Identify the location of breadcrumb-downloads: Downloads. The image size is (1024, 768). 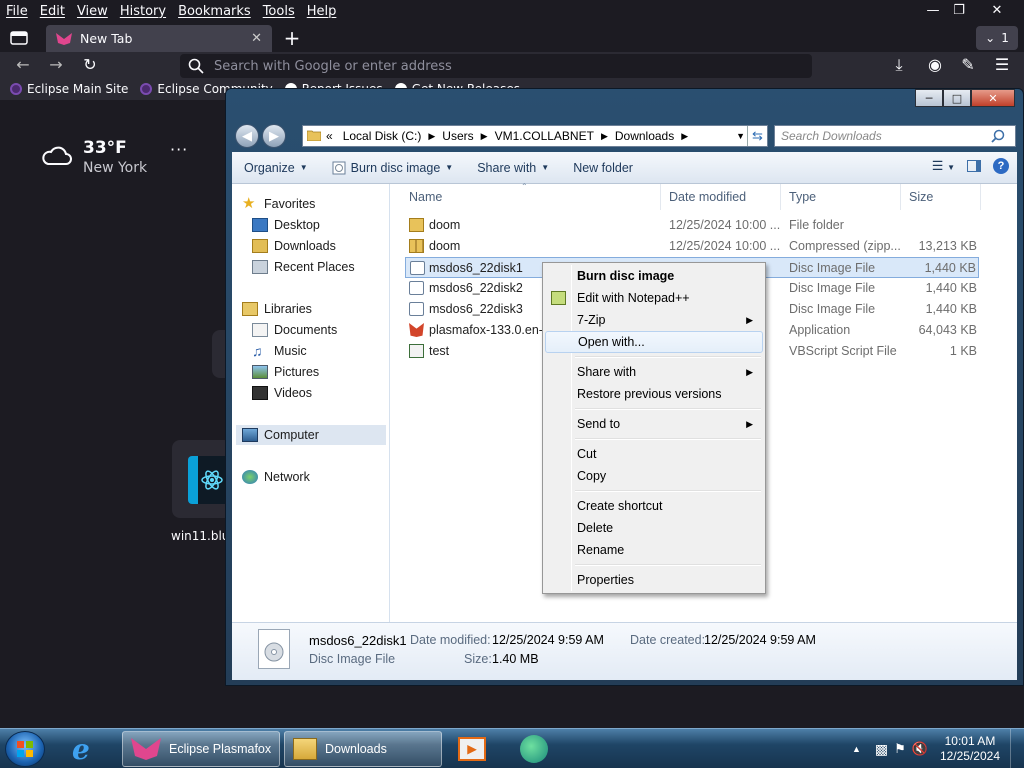
(644, 136).